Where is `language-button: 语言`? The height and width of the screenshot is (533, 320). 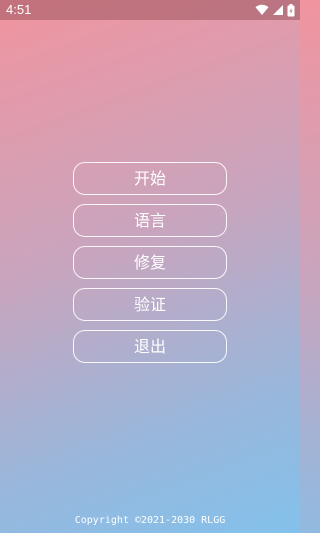
language-button: 语言 is located at coordinates (150, 220).